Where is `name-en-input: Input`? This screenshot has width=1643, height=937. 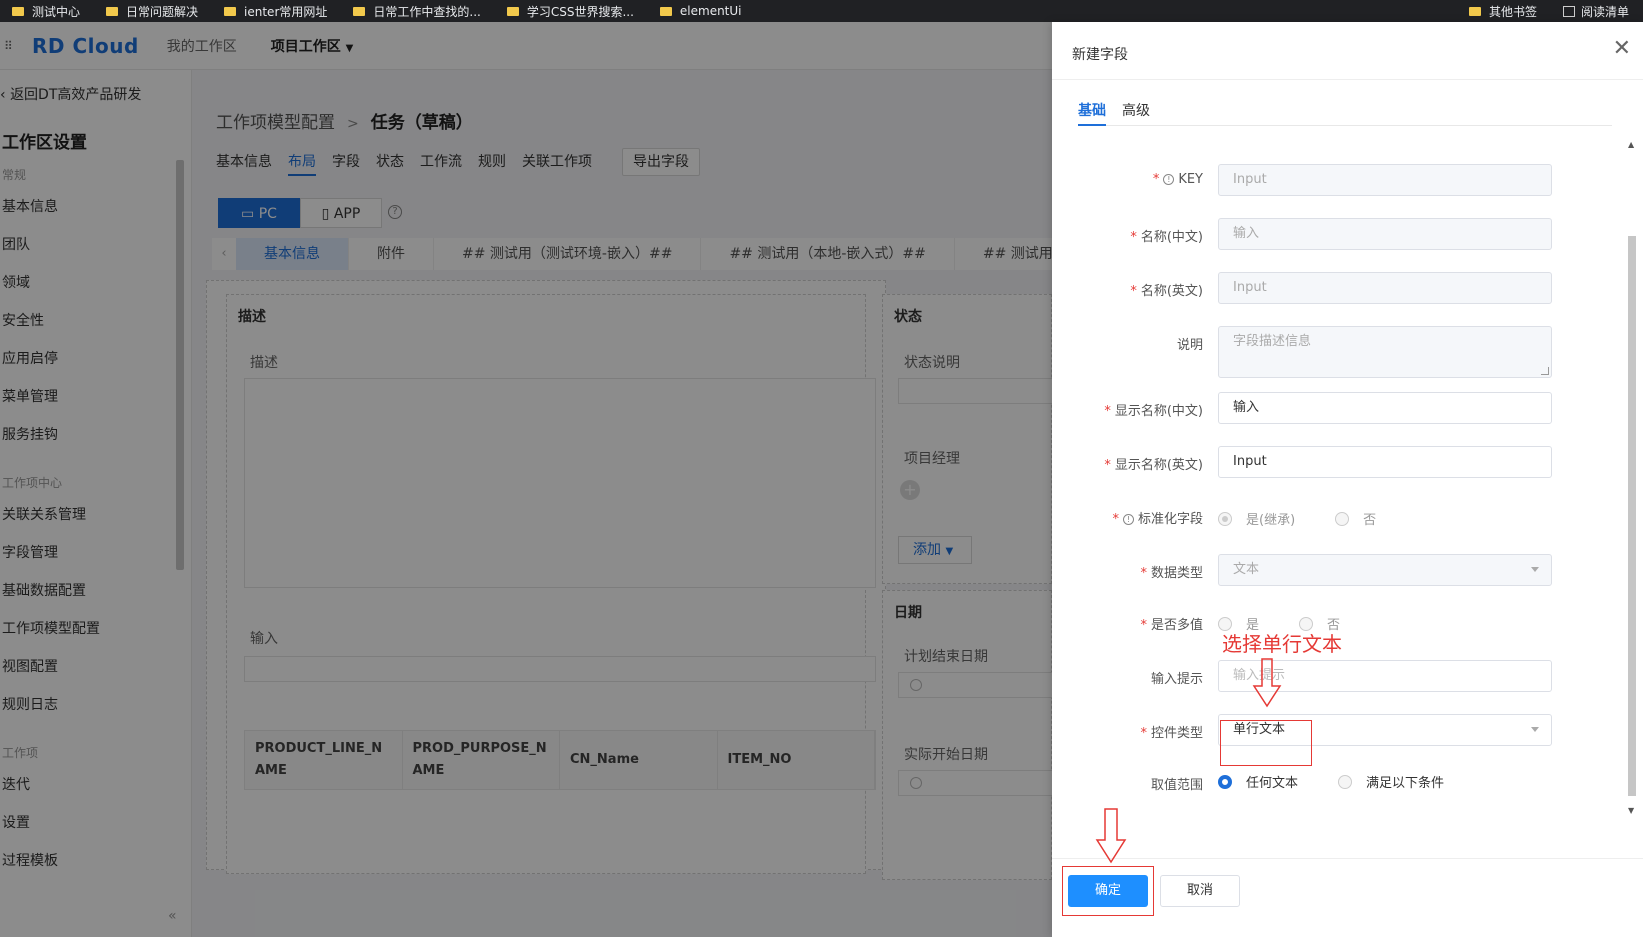
name-en-input: Input is located at coordinates (1385, 288).